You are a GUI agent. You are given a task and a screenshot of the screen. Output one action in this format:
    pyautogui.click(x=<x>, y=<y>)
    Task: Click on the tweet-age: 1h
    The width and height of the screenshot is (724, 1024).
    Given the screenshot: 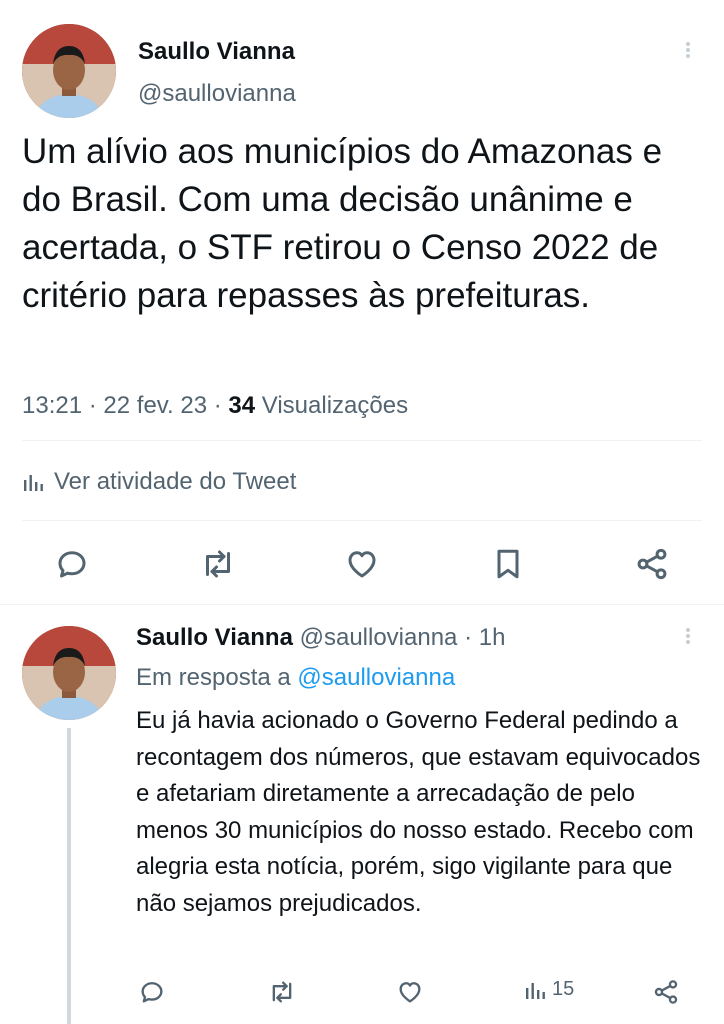 What is the action you would take?
    pyautogui.click(x=492, y=637)
    